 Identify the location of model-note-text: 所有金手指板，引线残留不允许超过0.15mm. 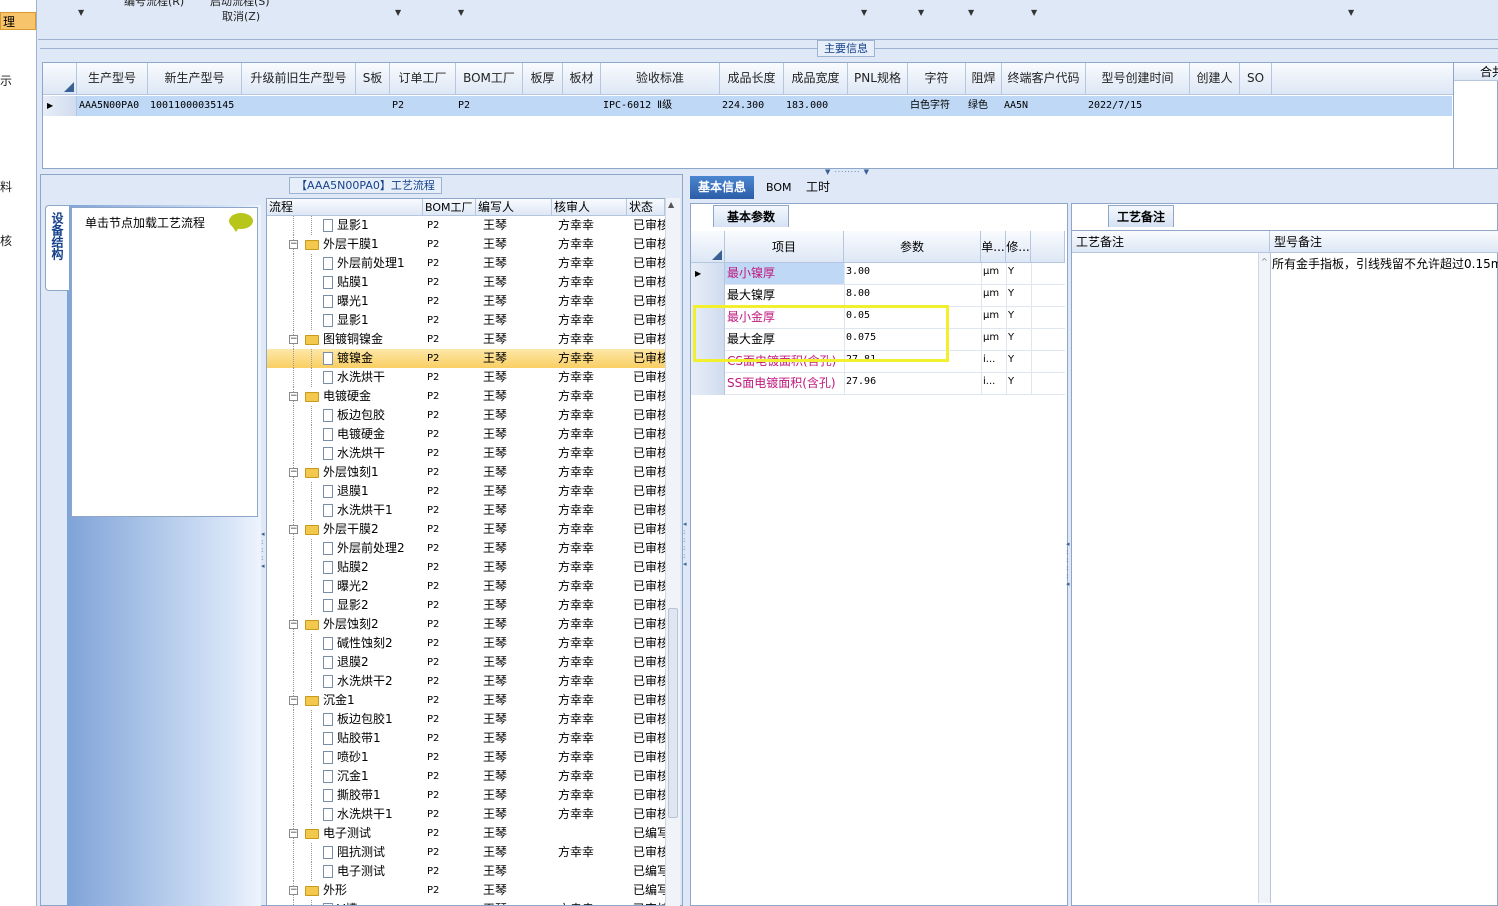
(1385, 263).